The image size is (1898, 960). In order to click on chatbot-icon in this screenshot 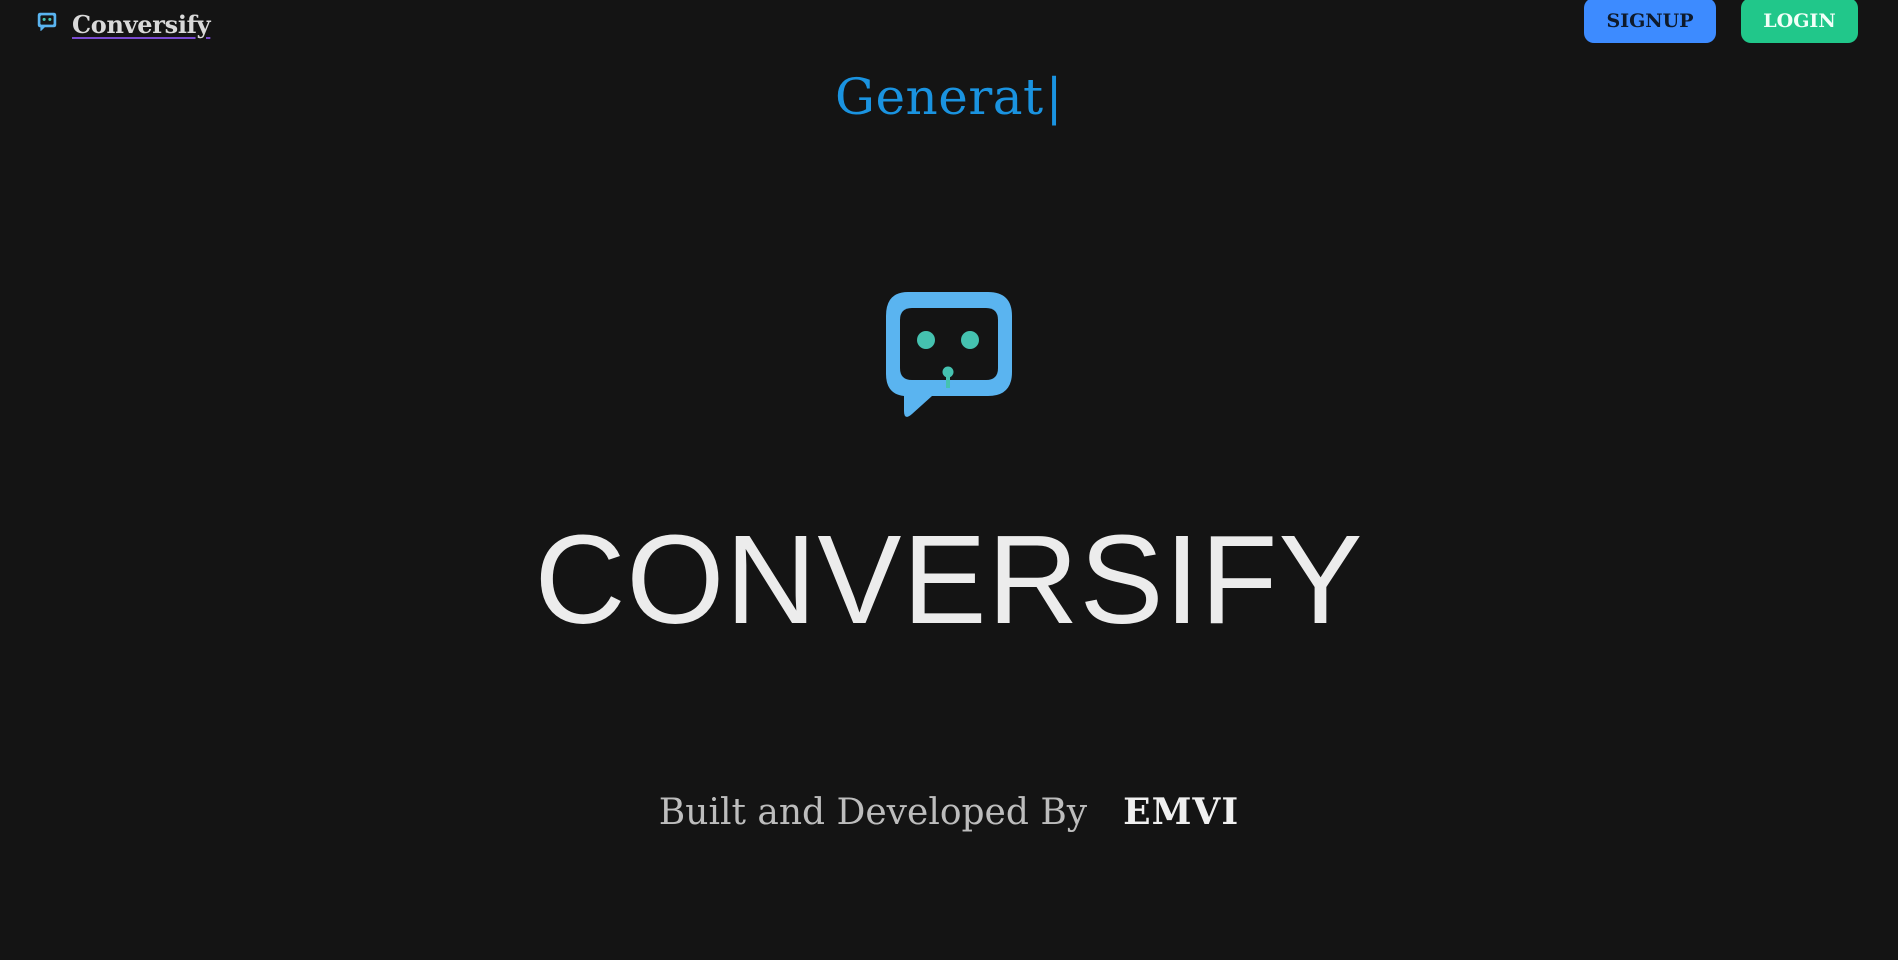, I will do `click(47, 22)`.